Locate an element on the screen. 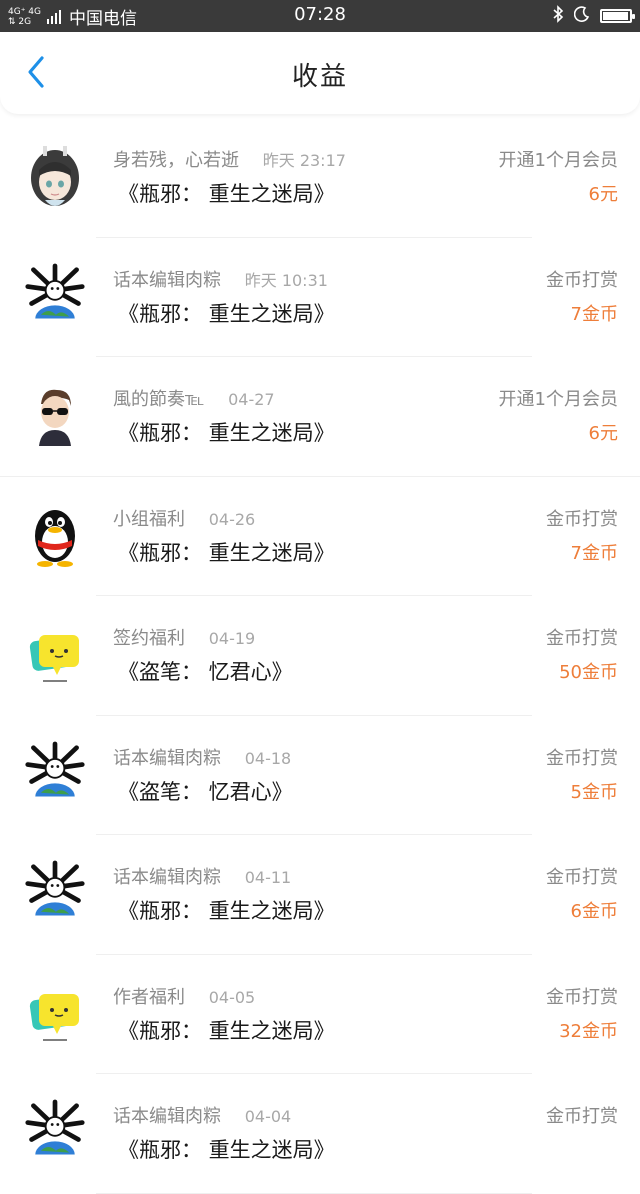 The width and height of the screenshot is (640, 1194). earning-item: 签约福利 04-19 《盗笔： 忆君心》 金币打赏 50金币 is located at coordinates (320, 656).